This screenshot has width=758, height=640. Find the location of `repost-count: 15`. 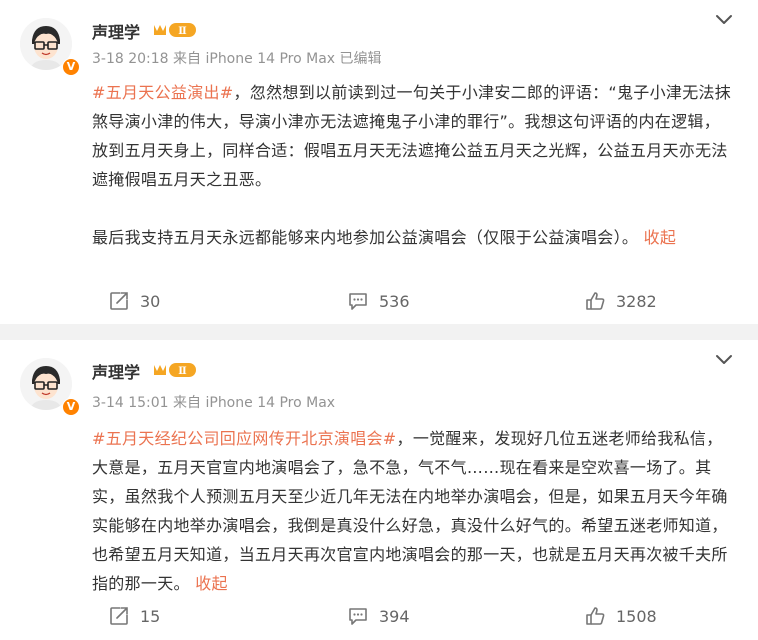

repost-count: 15 is located at coordinates (150, 616).